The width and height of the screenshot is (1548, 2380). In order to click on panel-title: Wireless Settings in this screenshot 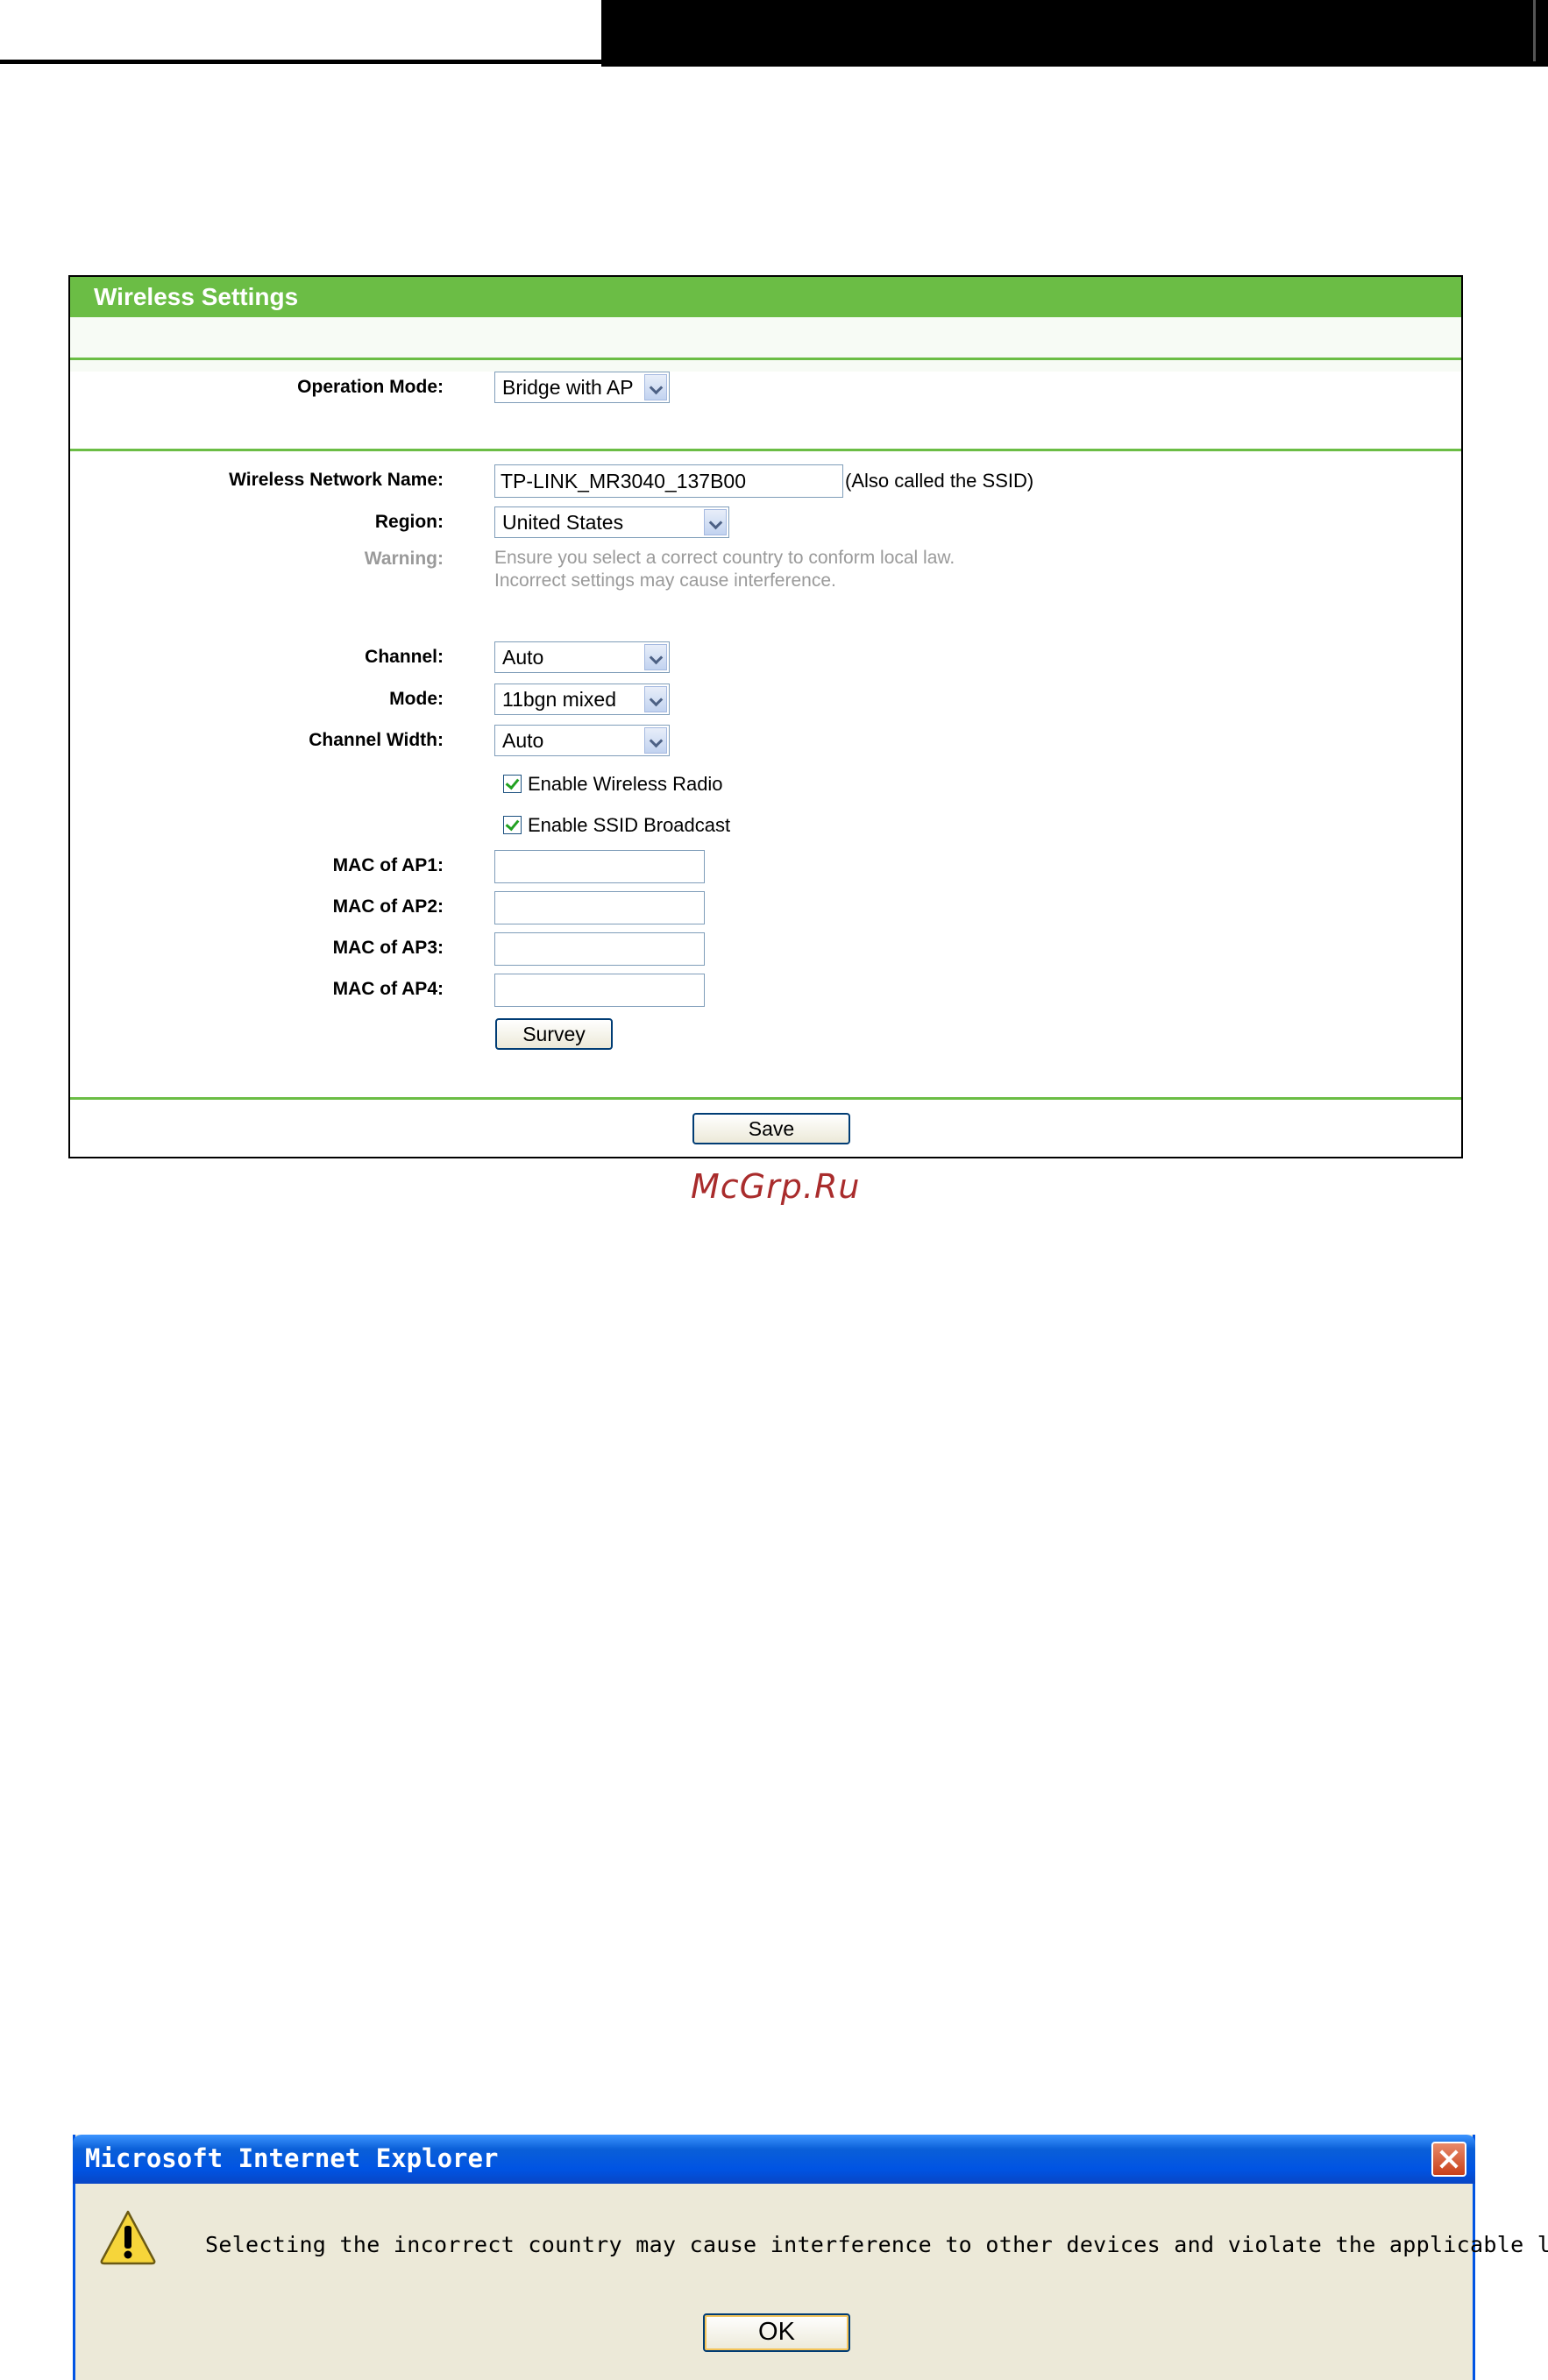, I will do `click(765, 297)`.